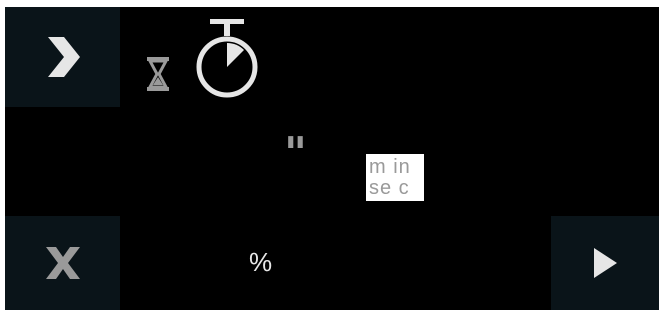  I want to click on close-button, so click(62, 263).